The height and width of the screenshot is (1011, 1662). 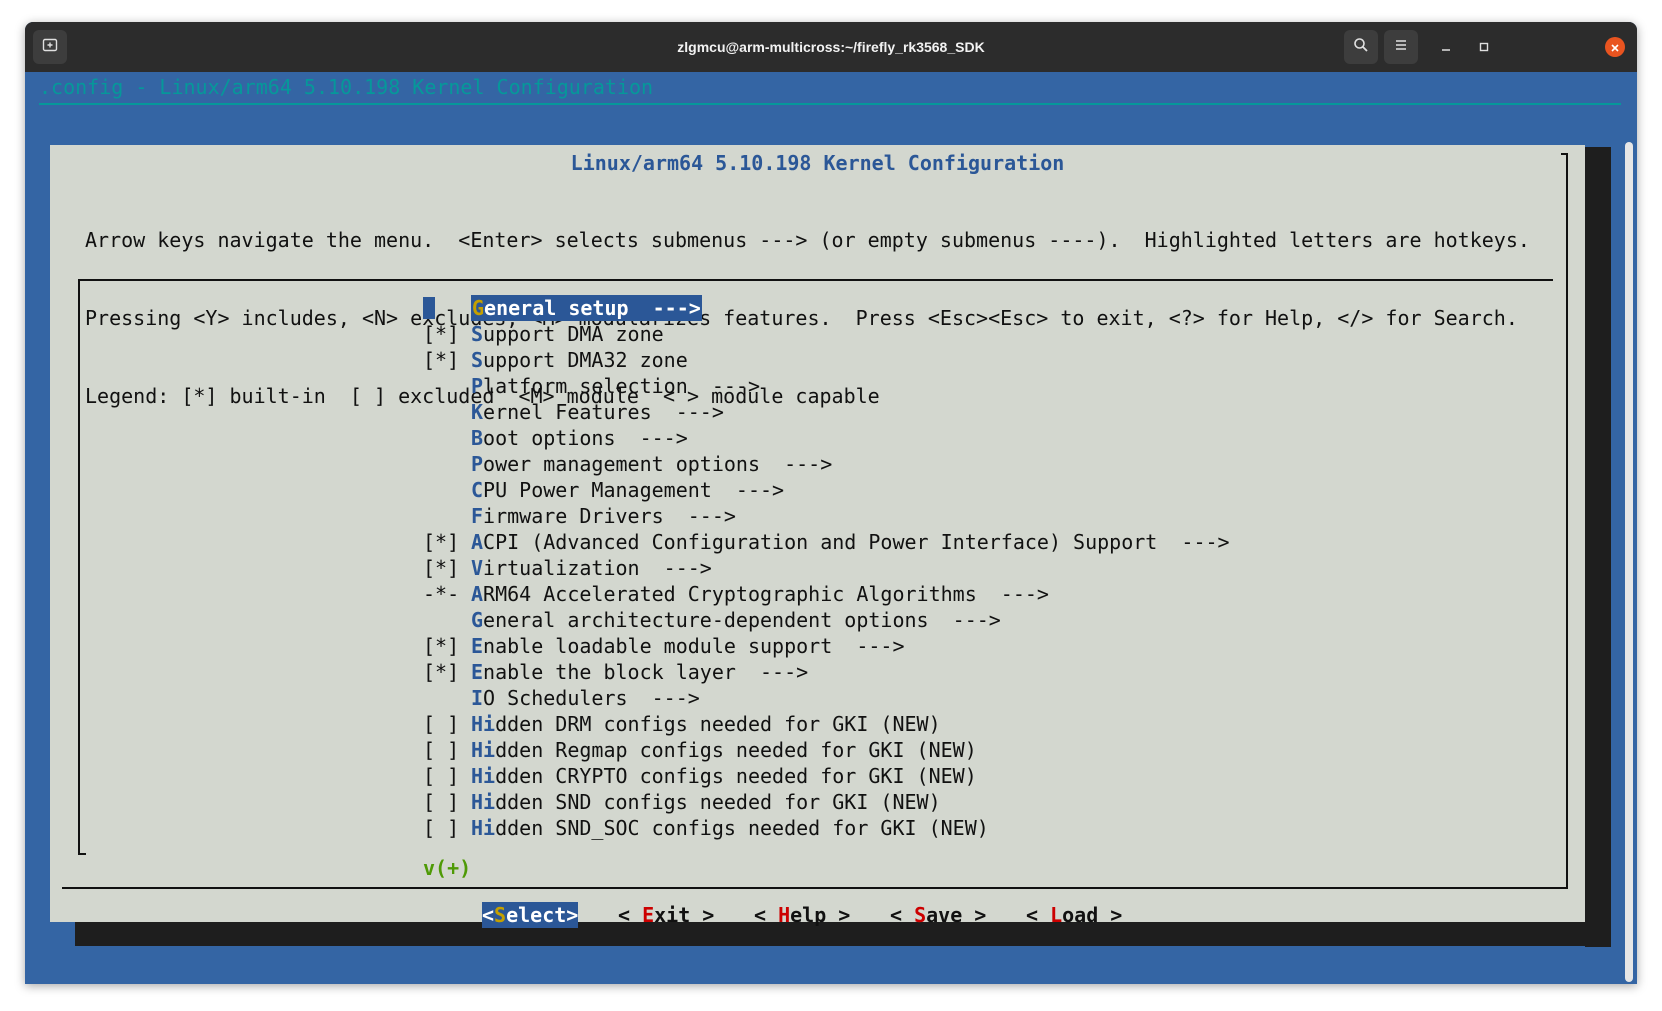 I want to click on selection-cursor, so click(x=429, y=308).